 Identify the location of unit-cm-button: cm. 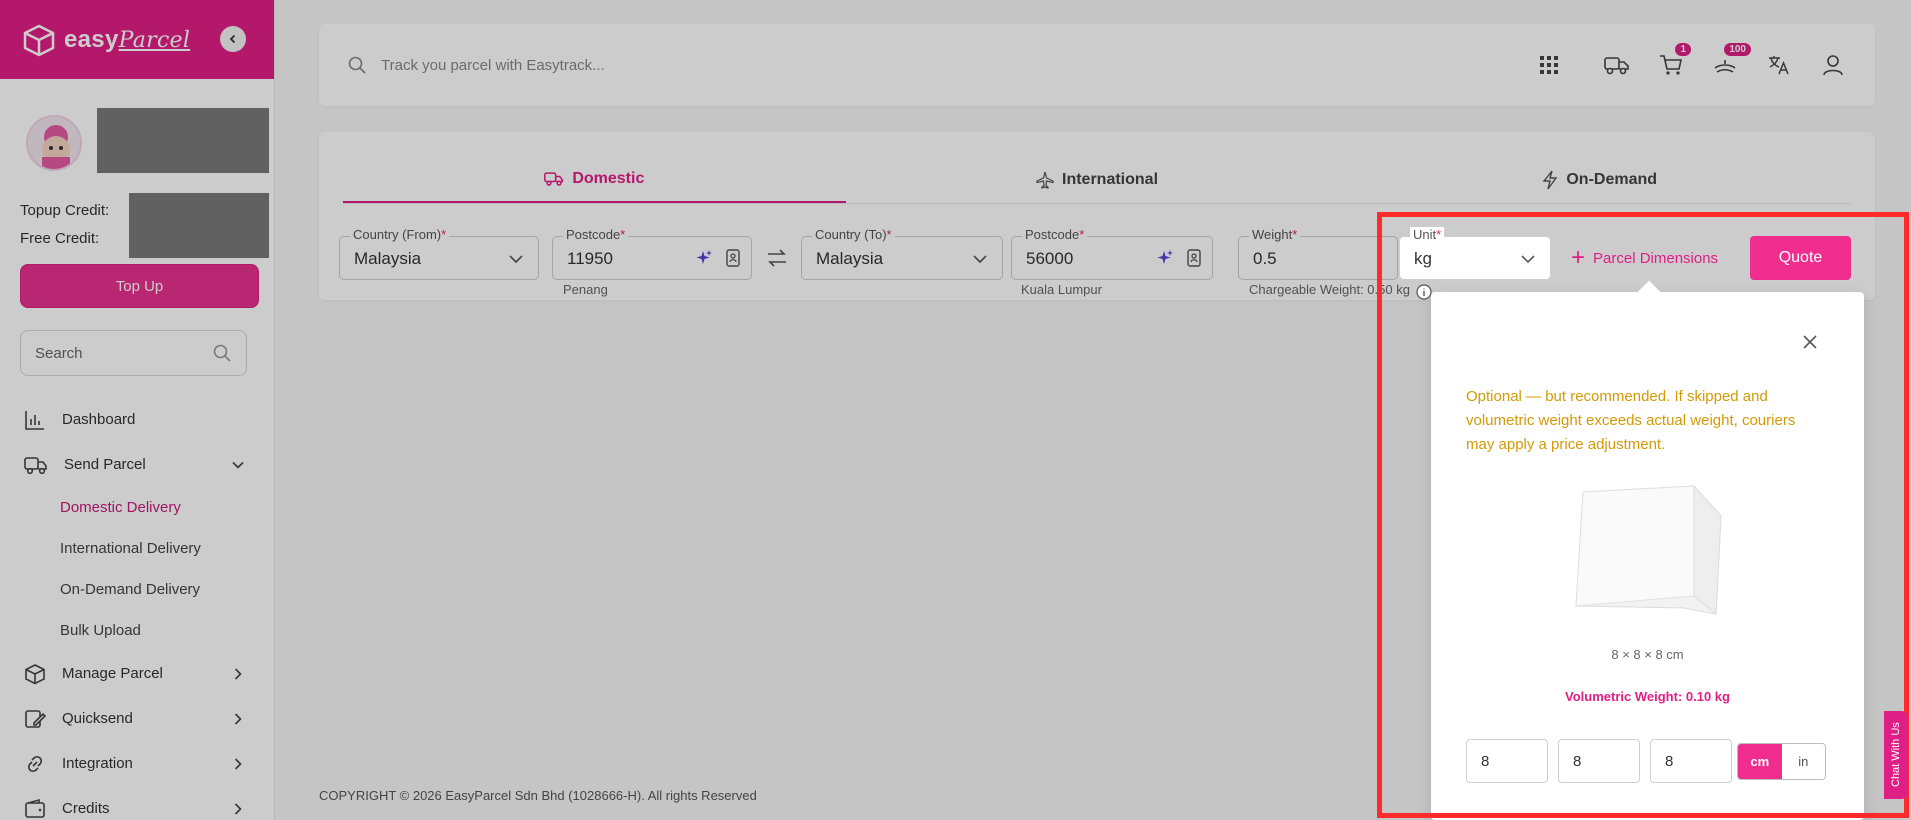
(1760, 761).